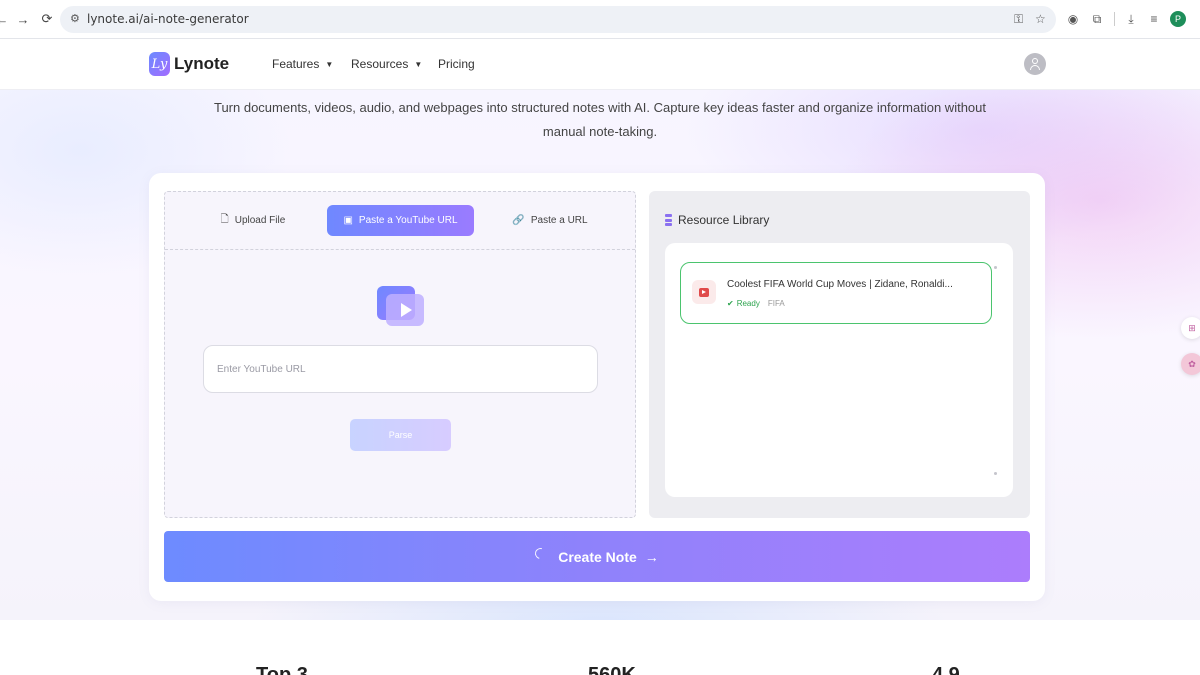 This screenshot has width=1200, height=675. What do you see at coordinates (1114, 19) in the screenshot?
I see `toolbar-divider` at bounding box center [1114, 19].